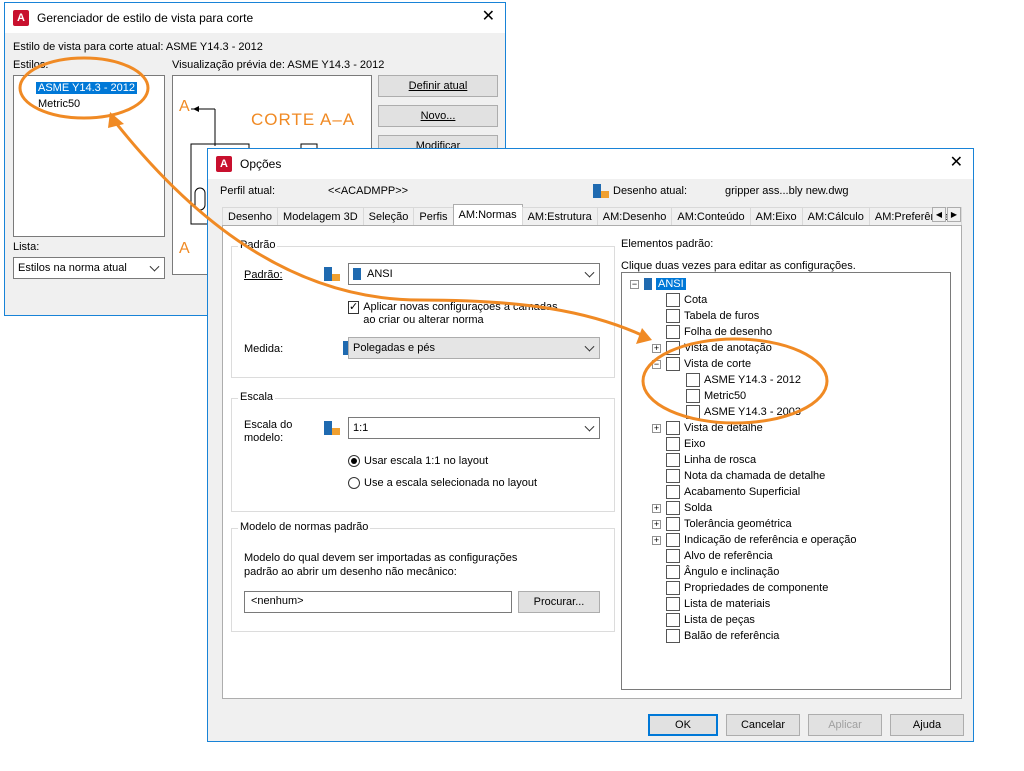 This screenshot has width=1024, height=771. I want to click on highlight-style-ellipse, so click(84, 88).